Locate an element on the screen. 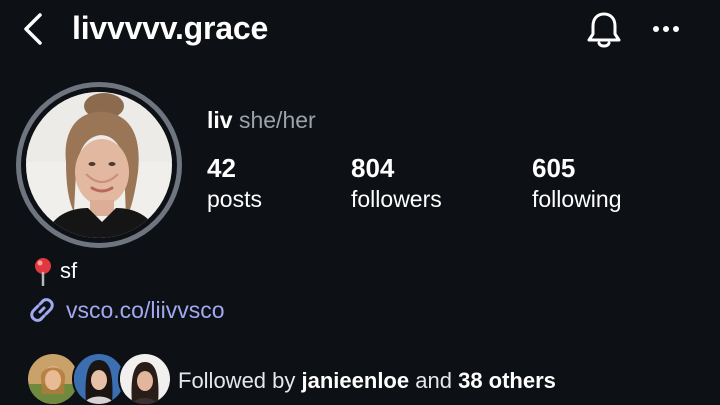 Image resolution: width=720 pixels, height=405 pixels. more-options-button is located at coordinates (666, 29).